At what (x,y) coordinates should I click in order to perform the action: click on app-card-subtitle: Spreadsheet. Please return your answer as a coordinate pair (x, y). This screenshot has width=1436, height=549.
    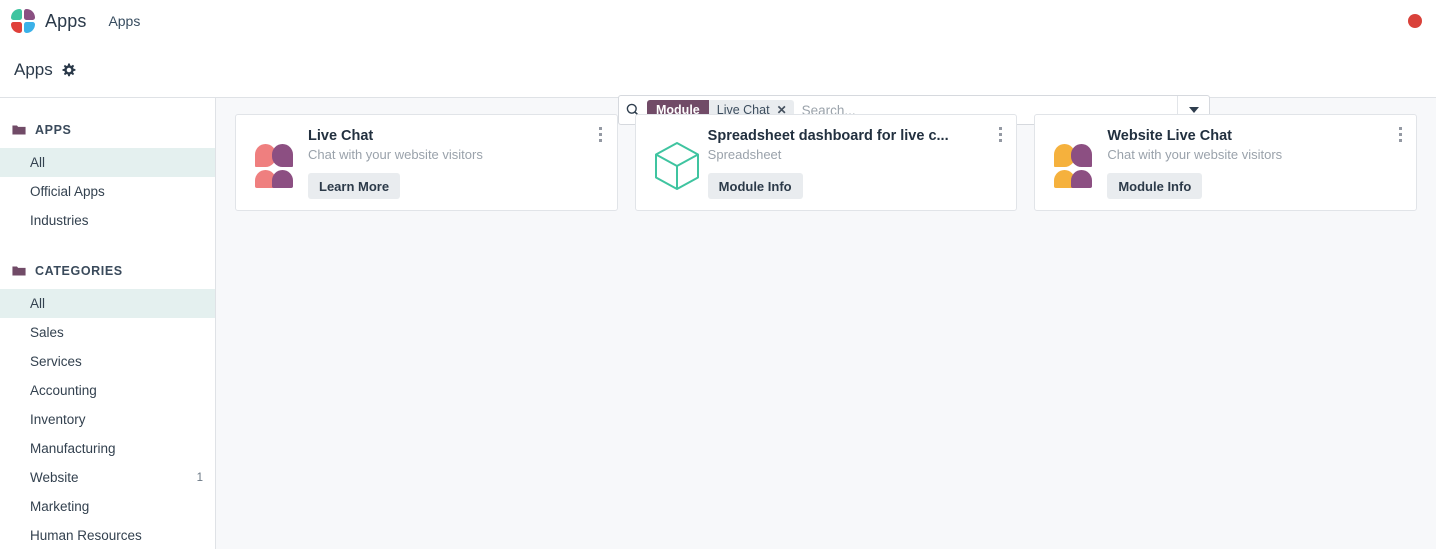
    Looking at the image, I should click on (744, 154).